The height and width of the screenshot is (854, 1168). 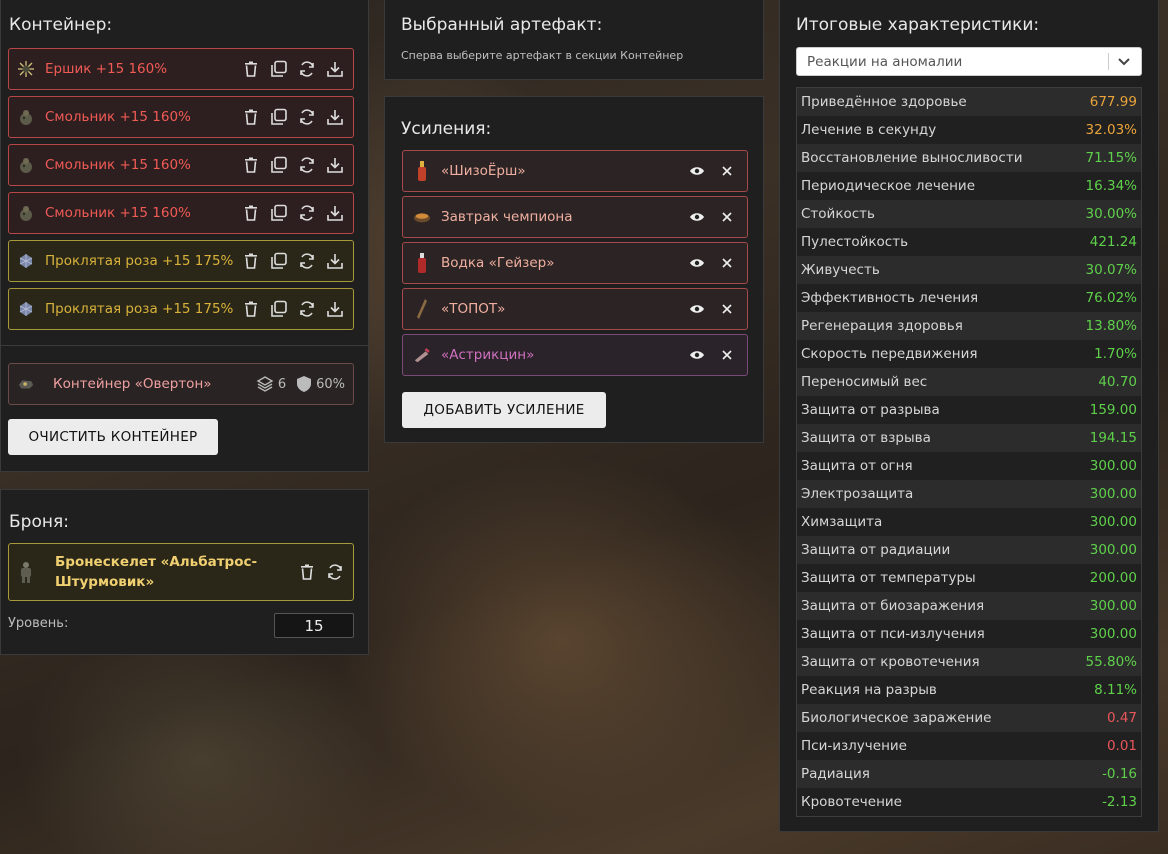 What do you see at coordinates (473, 309) in the screenshot?
I see `boost-name: «ТОПОТ»` at bounding box center [473, 309].